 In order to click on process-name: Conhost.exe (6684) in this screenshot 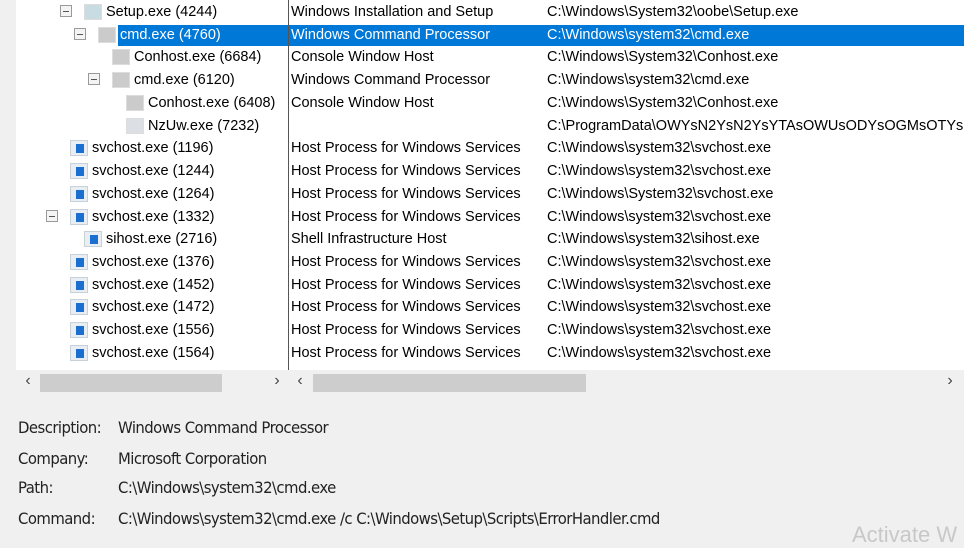, I will do `click(198, 57)`.